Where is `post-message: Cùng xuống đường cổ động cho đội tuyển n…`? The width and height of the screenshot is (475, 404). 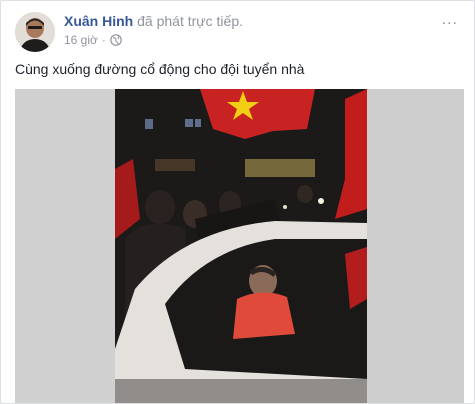
post-message: Cùng xuống đường cổ động cho đội tuyển n… is located at coordinates (160, 69).